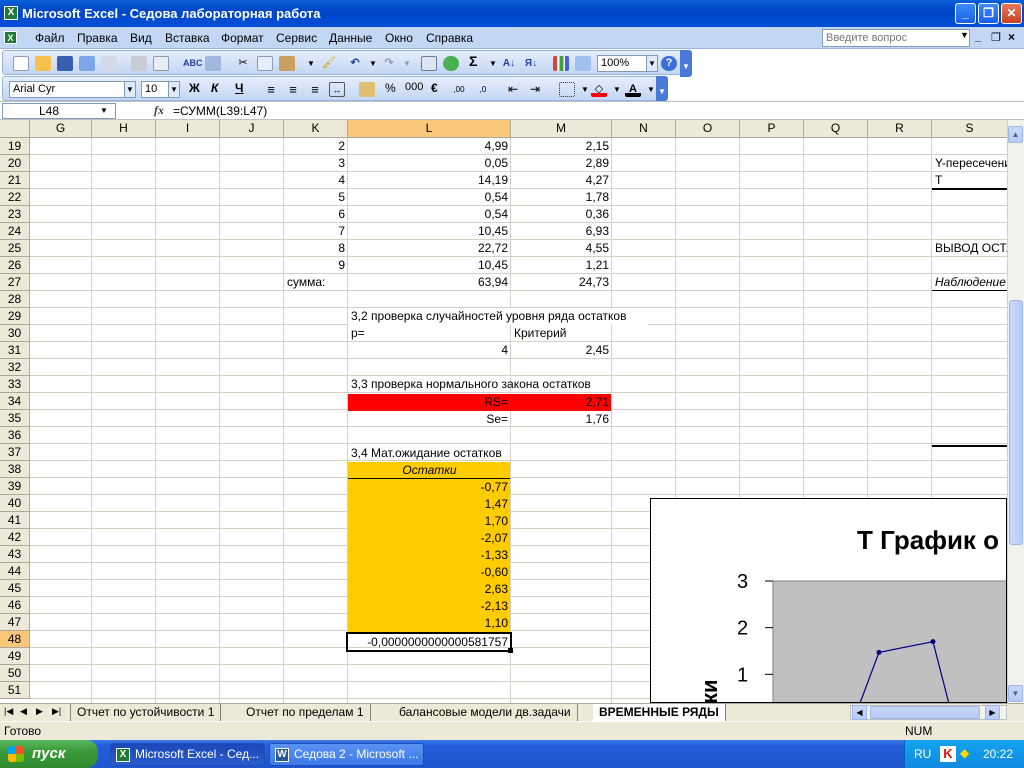  What do you see at coordinates (15, 639) in the screenshot?
I see `row-header-48: 48` at bounding box center [15, 639].